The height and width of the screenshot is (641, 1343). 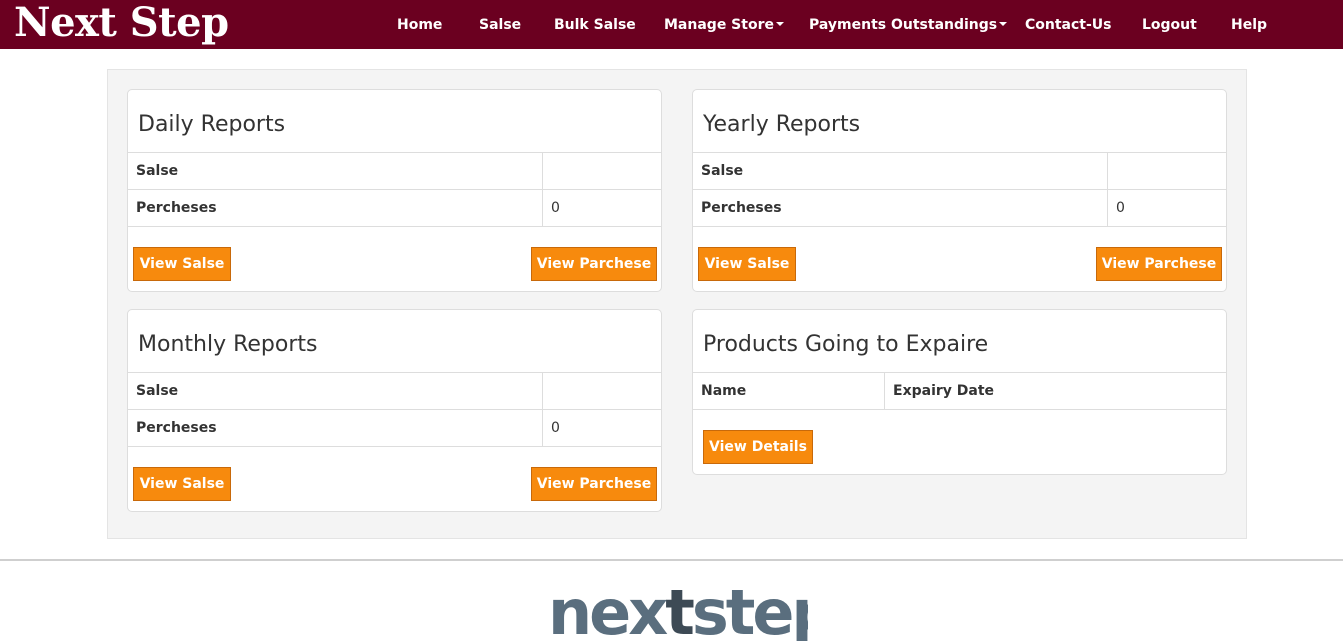 I want to click on panel-title: Products Going to Expaire, so click(x=846, y=344).